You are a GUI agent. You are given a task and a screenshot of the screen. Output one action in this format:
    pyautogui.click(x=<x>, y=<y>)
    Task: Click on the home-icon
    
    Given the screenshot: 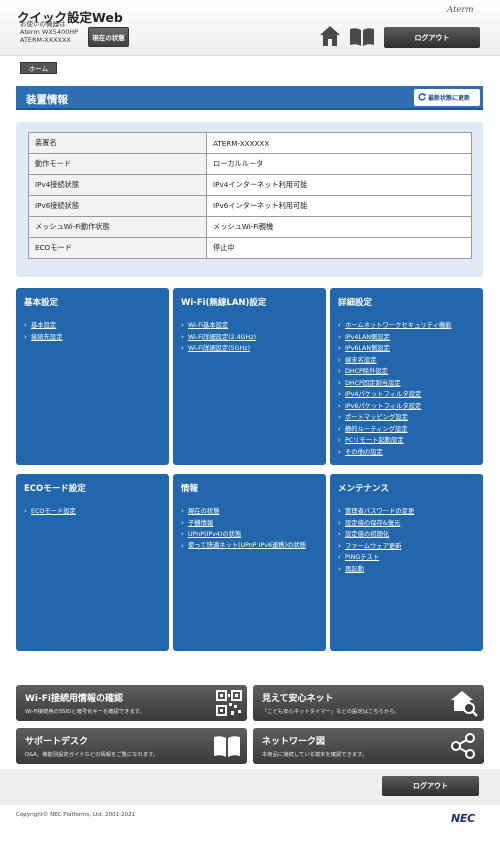 What is the action you would take?
    pyautogui.click(x=330, y=36)
    